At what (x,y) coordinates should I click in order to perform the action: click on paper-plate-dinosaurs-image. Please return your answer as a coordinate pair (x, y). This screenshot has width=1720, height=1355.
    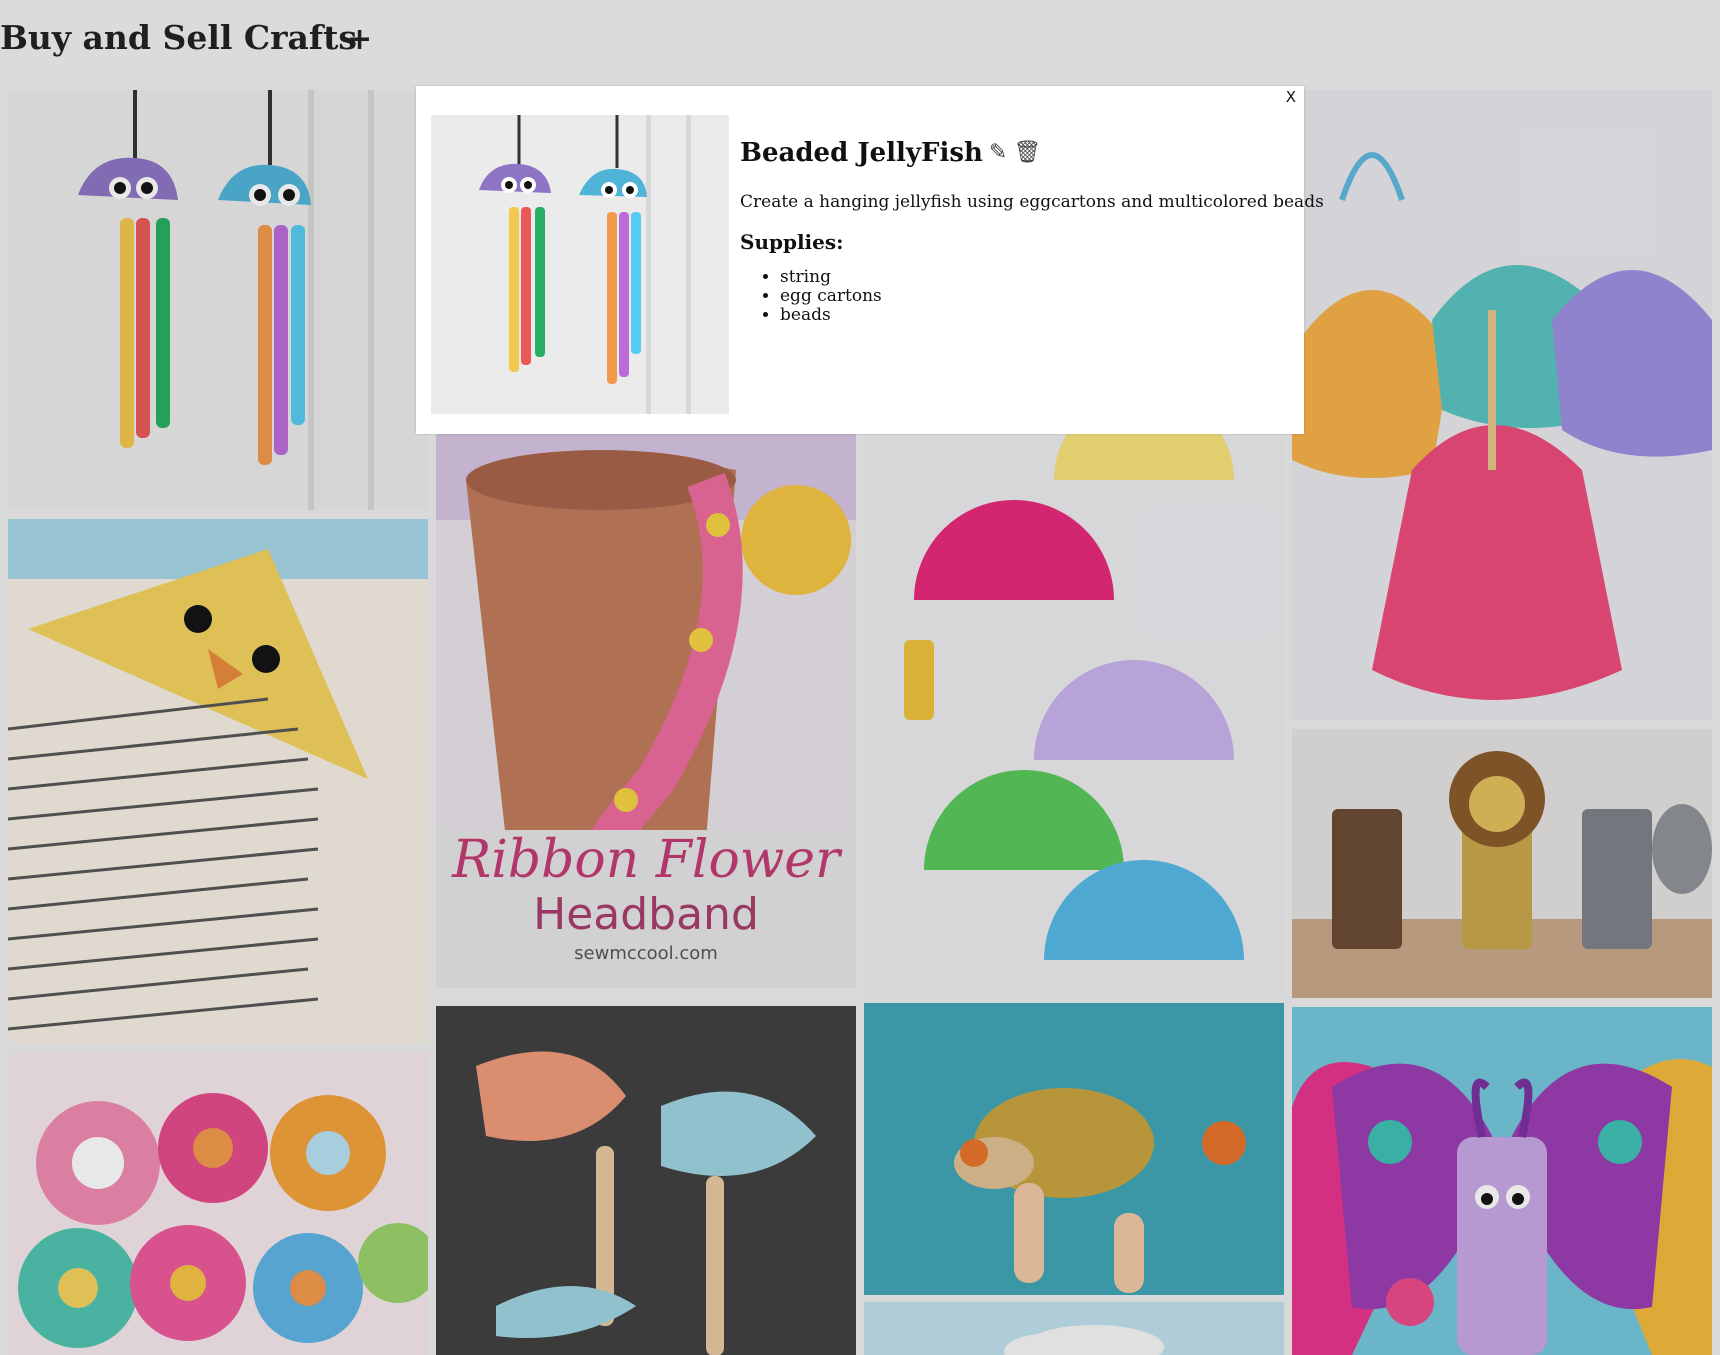
    Looking at the image, I should click on (1074, 677).